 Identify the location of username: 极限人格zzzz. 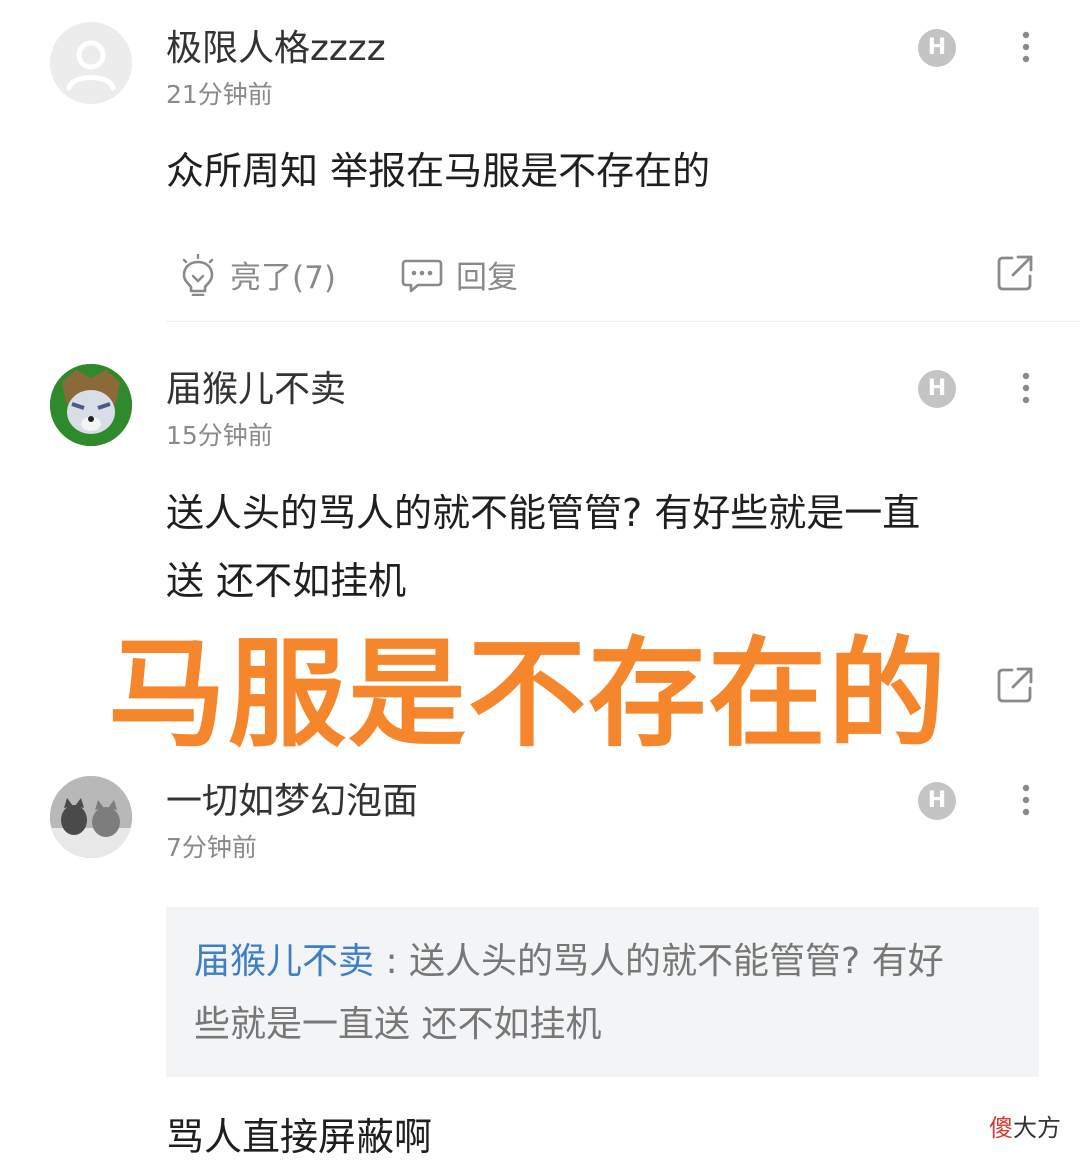
(276, 49).